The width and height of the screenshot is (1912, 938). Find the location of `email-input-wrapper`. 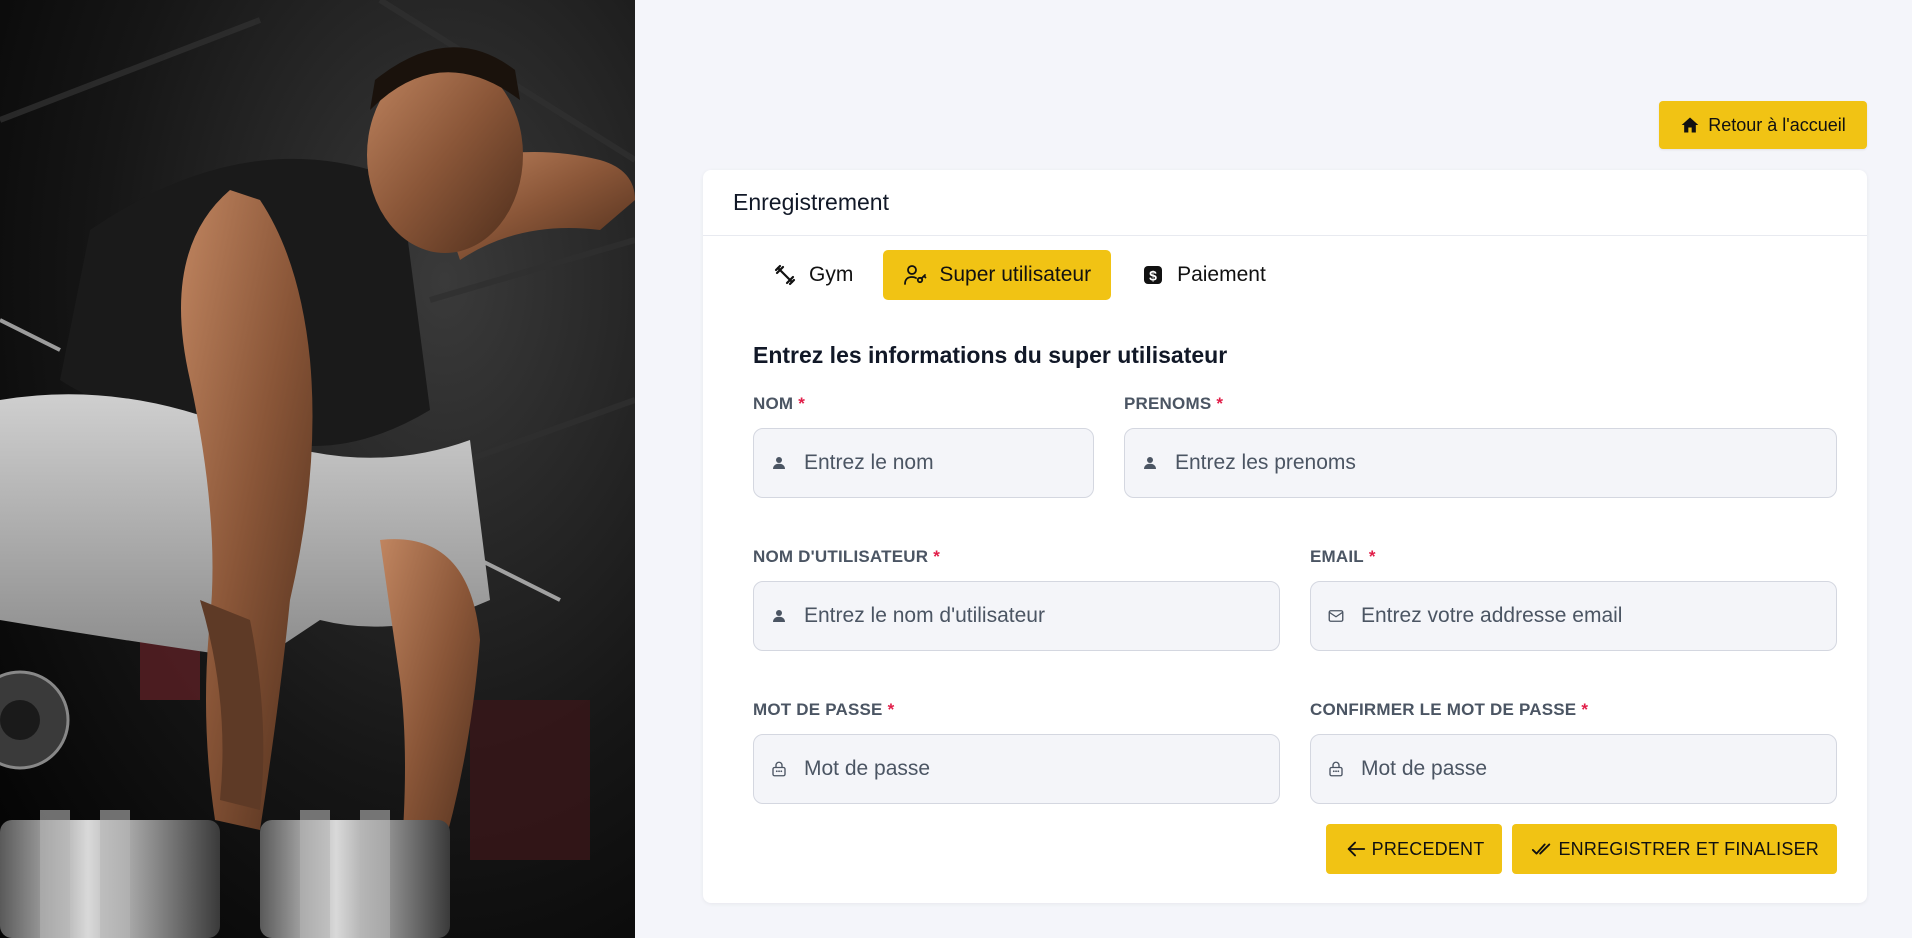

email-input-wrapper is located at coordinates (1573, 616).